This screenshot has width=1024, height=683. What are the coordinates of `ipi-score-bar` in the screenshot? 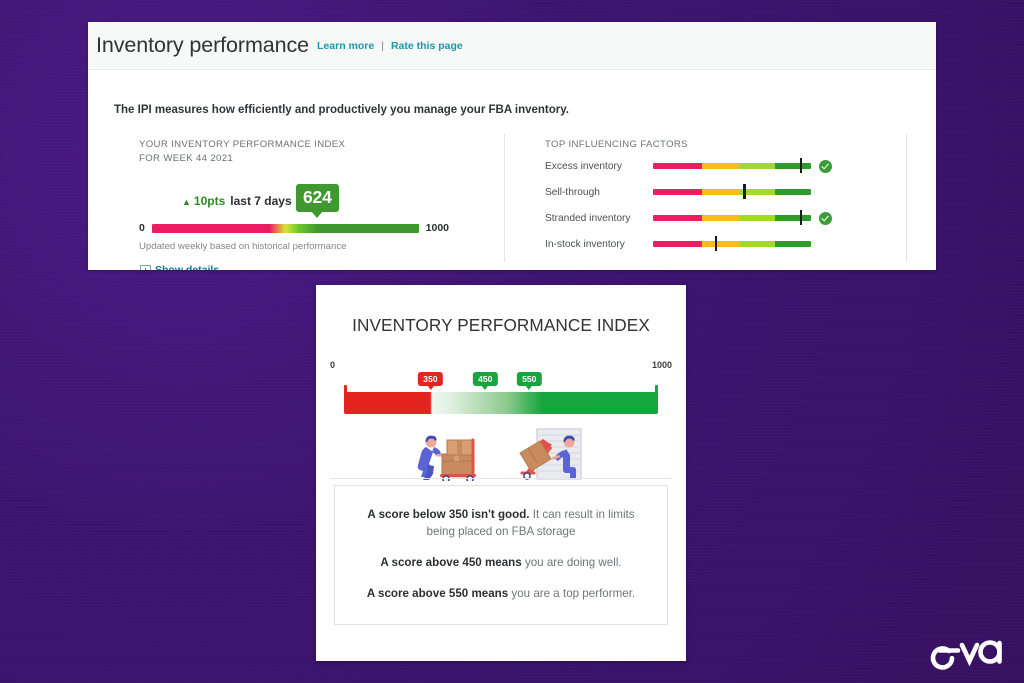 It's located at (285, 228).